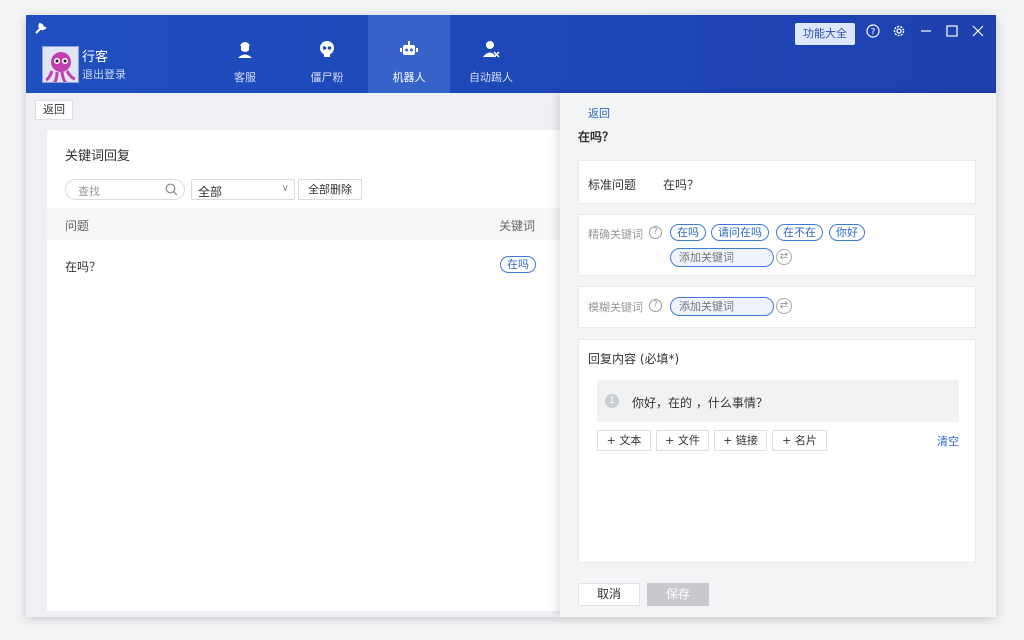 Image resolution: width=1024 pixels, height=640 pixels. I want to click on keyword-tag: 你好, so click(847, 232).